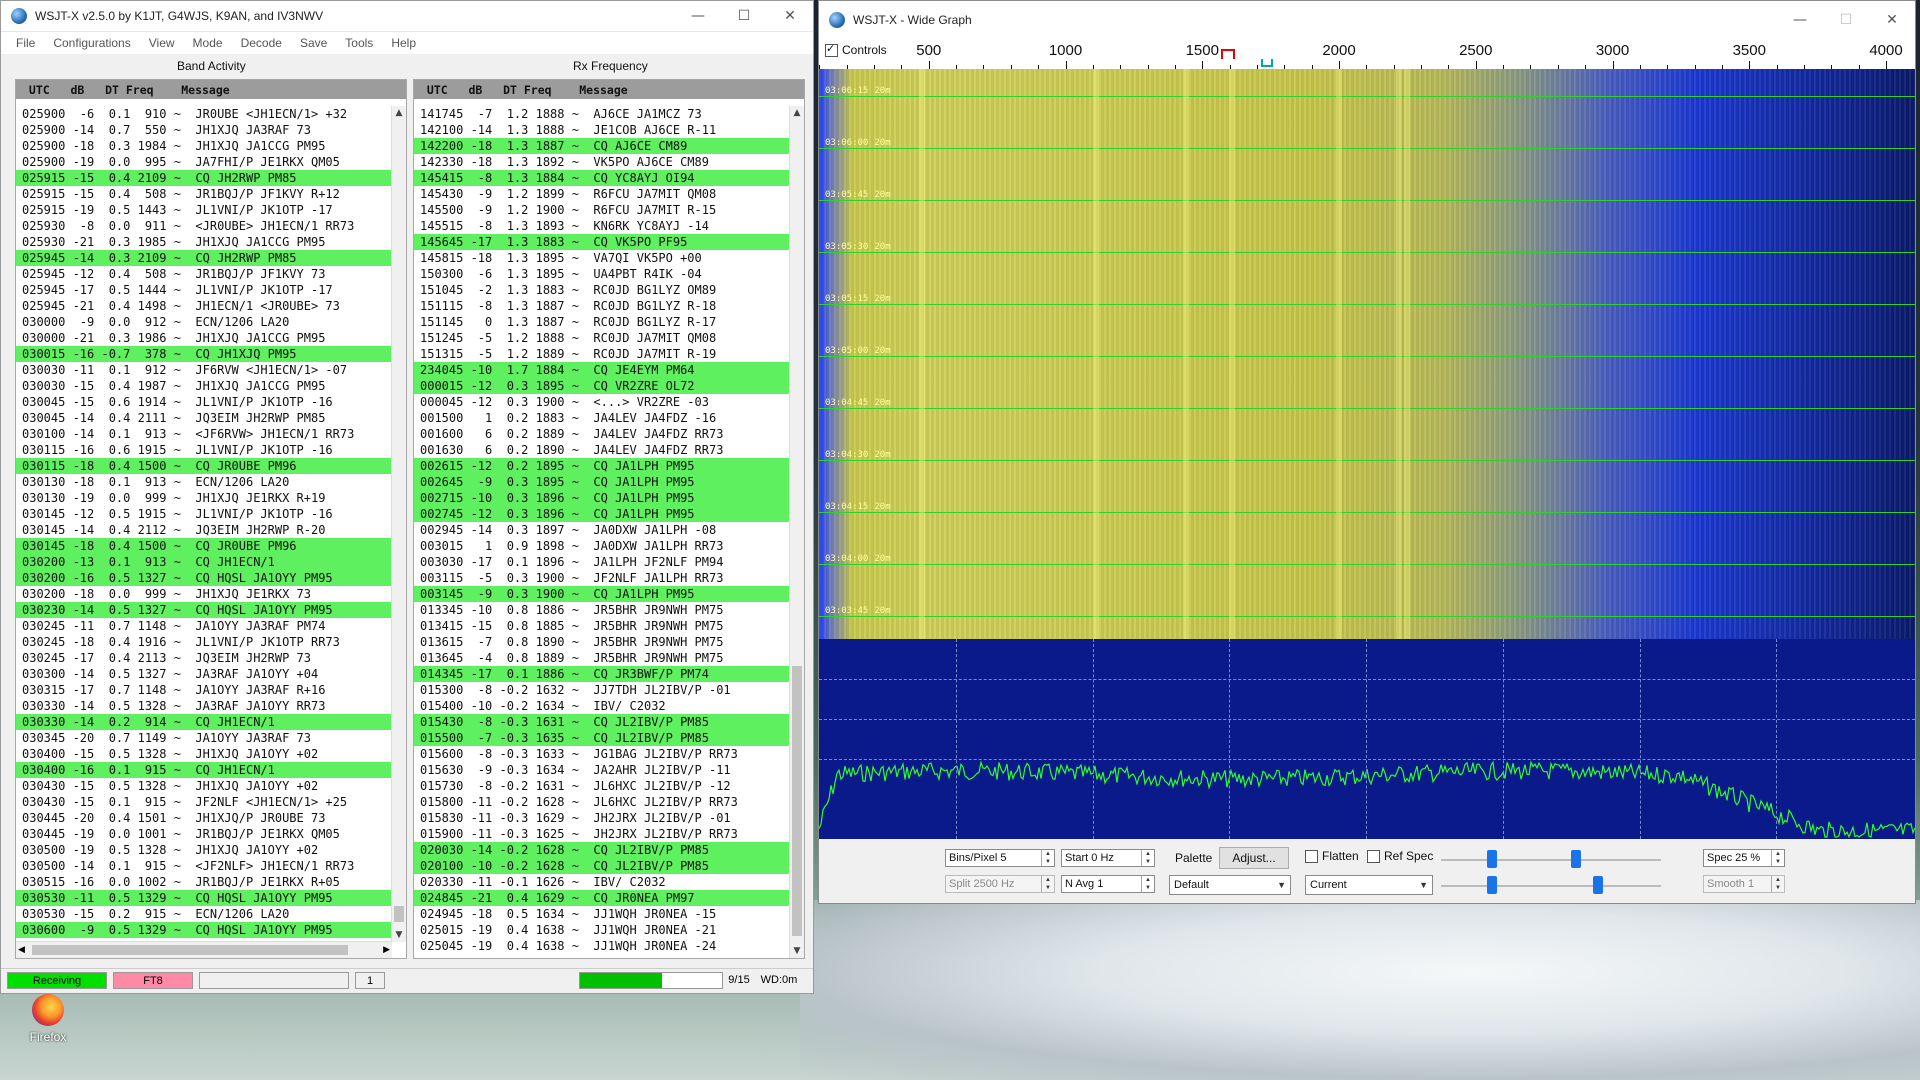  What do you see at coordinates (1744, 858) in the screenshot?
I see `spec-percent-spinbox: Spec 25 % ▲ ▼` at bounding box center [1744, 858].